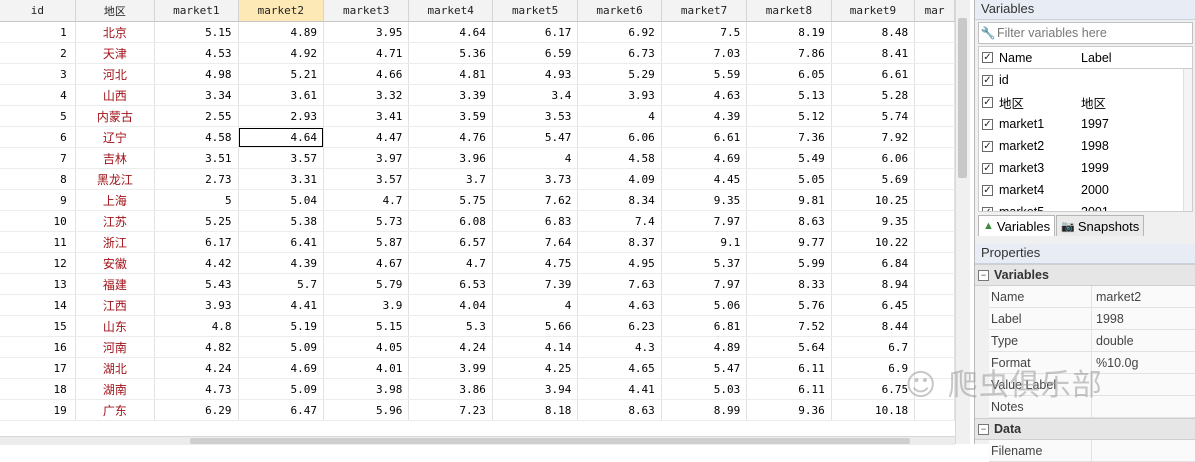  Describe the element at coordinates (450, 200) in the screenshot. I see `data-cell: 5.75` at that location.